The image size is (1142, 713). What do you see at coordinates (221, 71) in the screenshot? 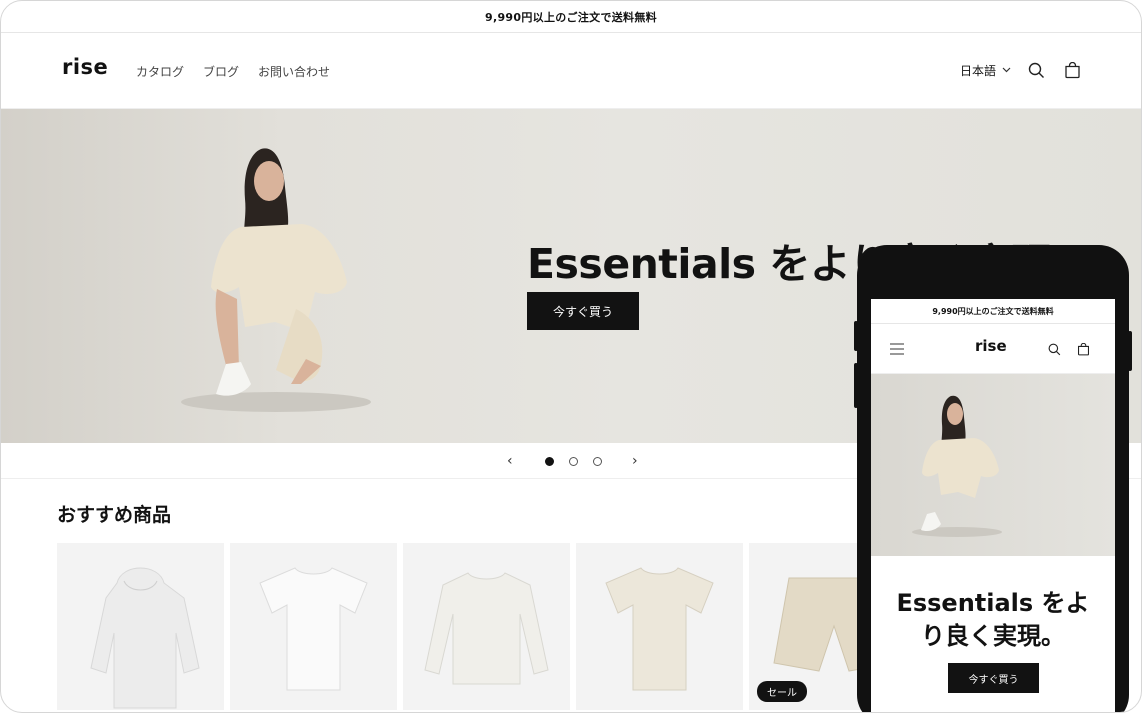
I see `nav-blog: ブログ` at bounding box center [221, 71].